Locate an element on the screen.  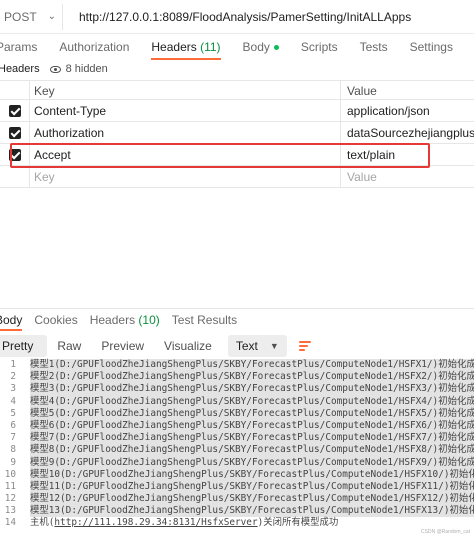
line-number: 9 is located at coordinates (13, 462).